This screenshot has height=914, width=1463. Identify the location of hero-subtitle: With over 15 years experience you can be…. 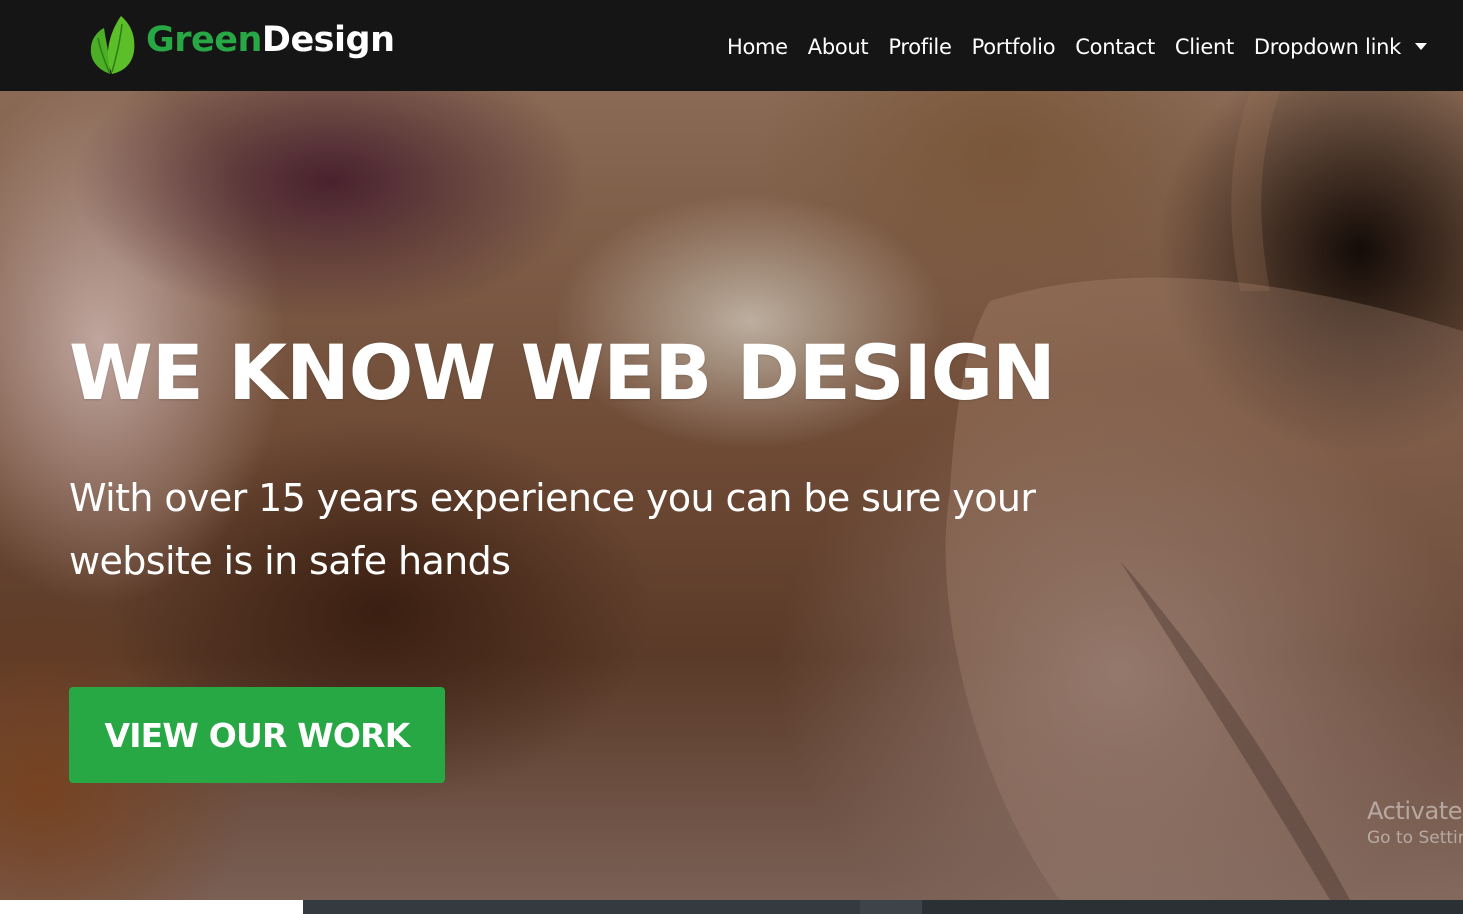
(552, 529).